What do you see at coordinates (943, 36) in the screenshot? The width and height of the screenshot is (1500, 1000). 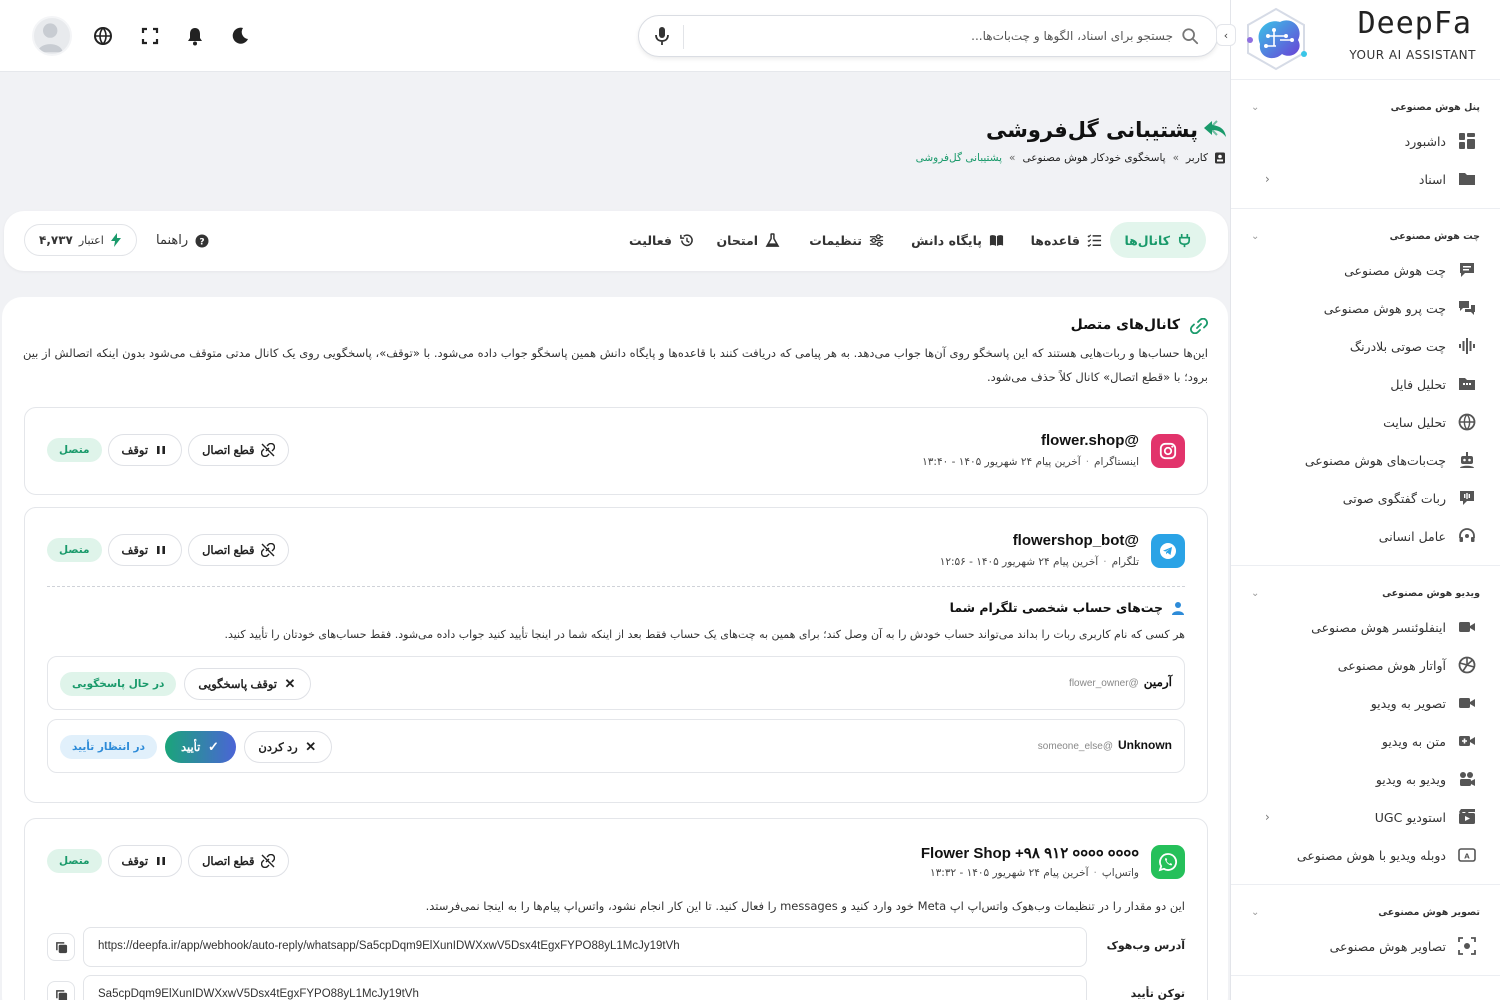 I see `search-input` at bounding box center [943, 36].